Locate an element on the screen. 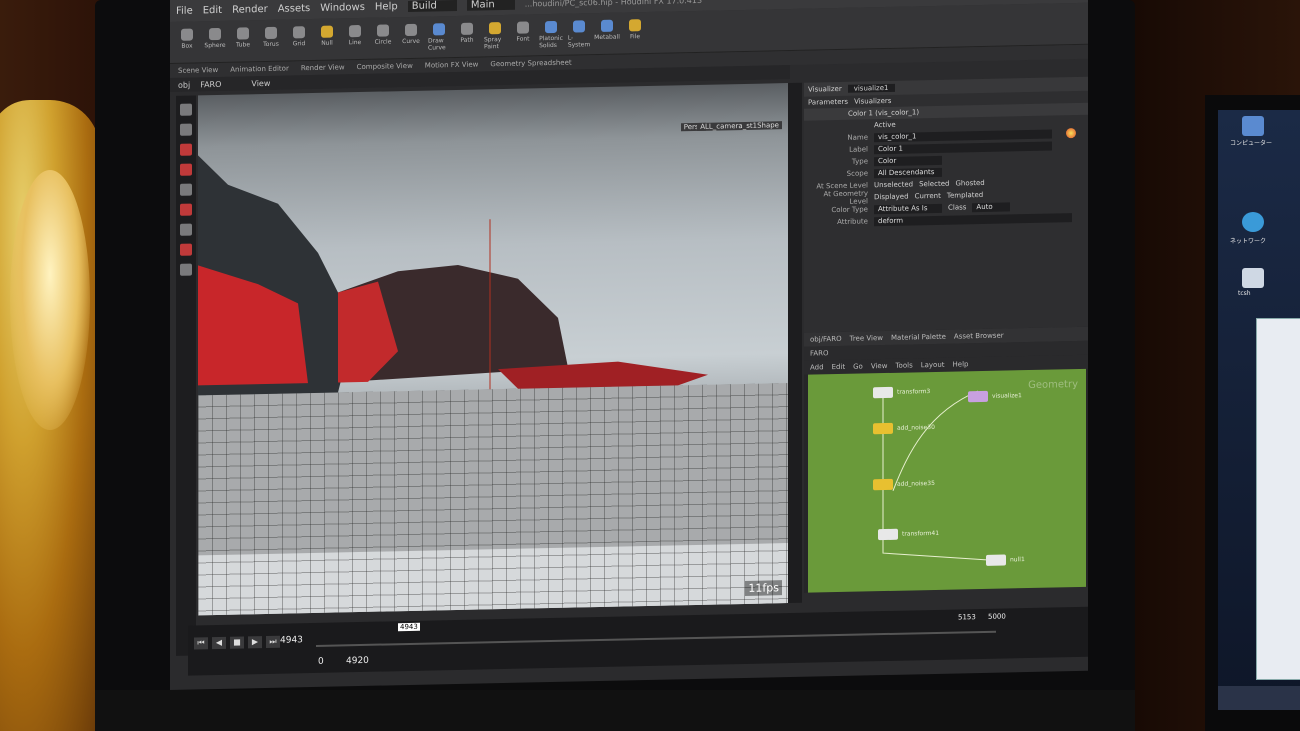 Image resolution: width=1300 pixels, height=731 pixels. first-frame-button: ⏮ is located at coordinates (201, 643).